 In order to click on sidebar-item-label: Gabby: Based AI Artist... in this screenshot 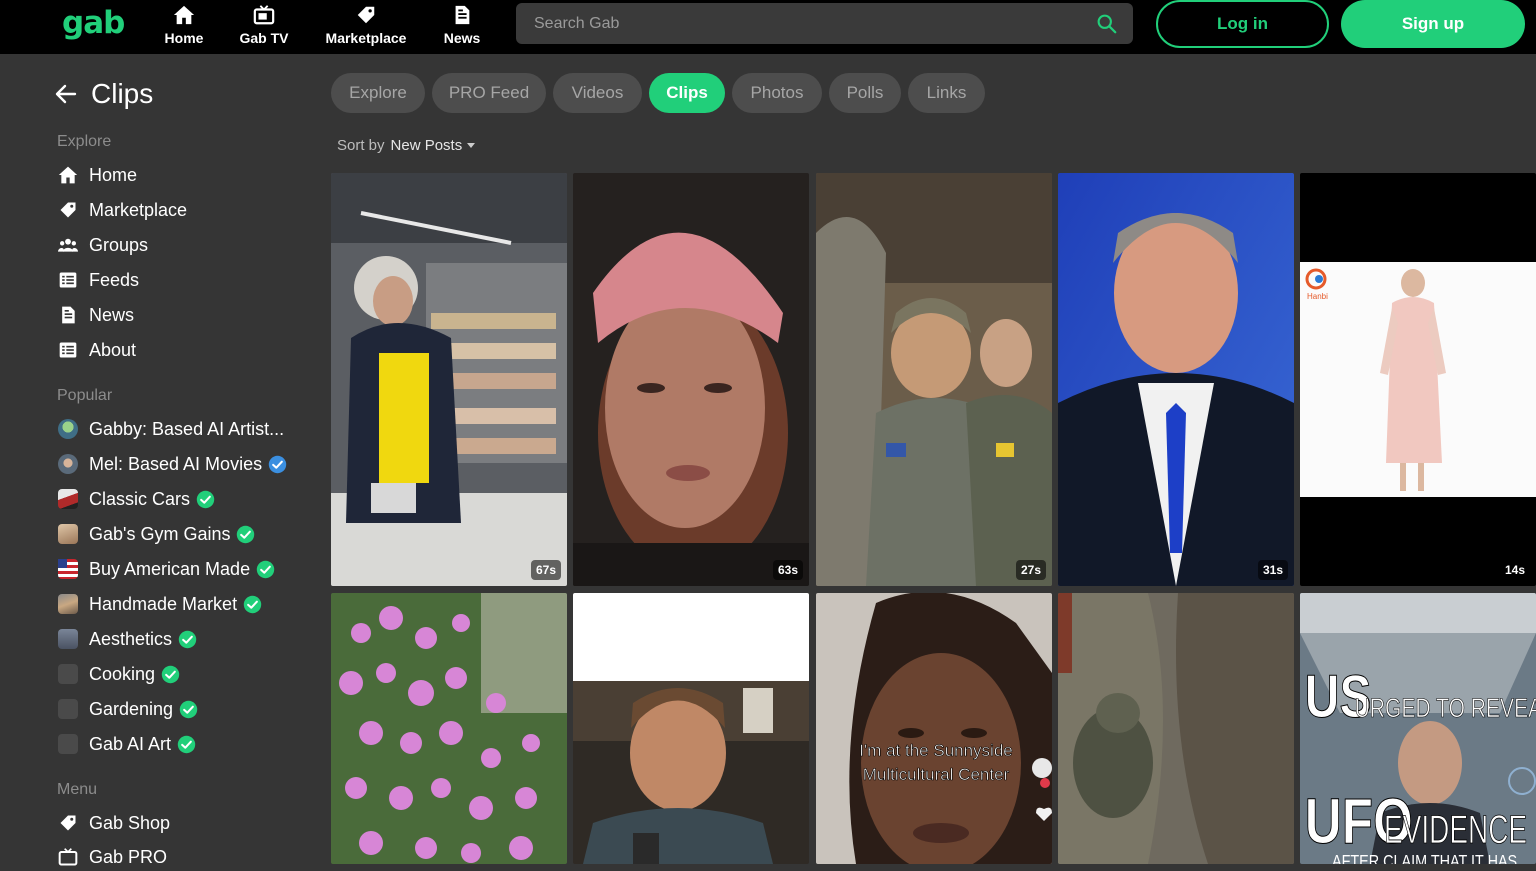, I will do `click(187, 428)`.